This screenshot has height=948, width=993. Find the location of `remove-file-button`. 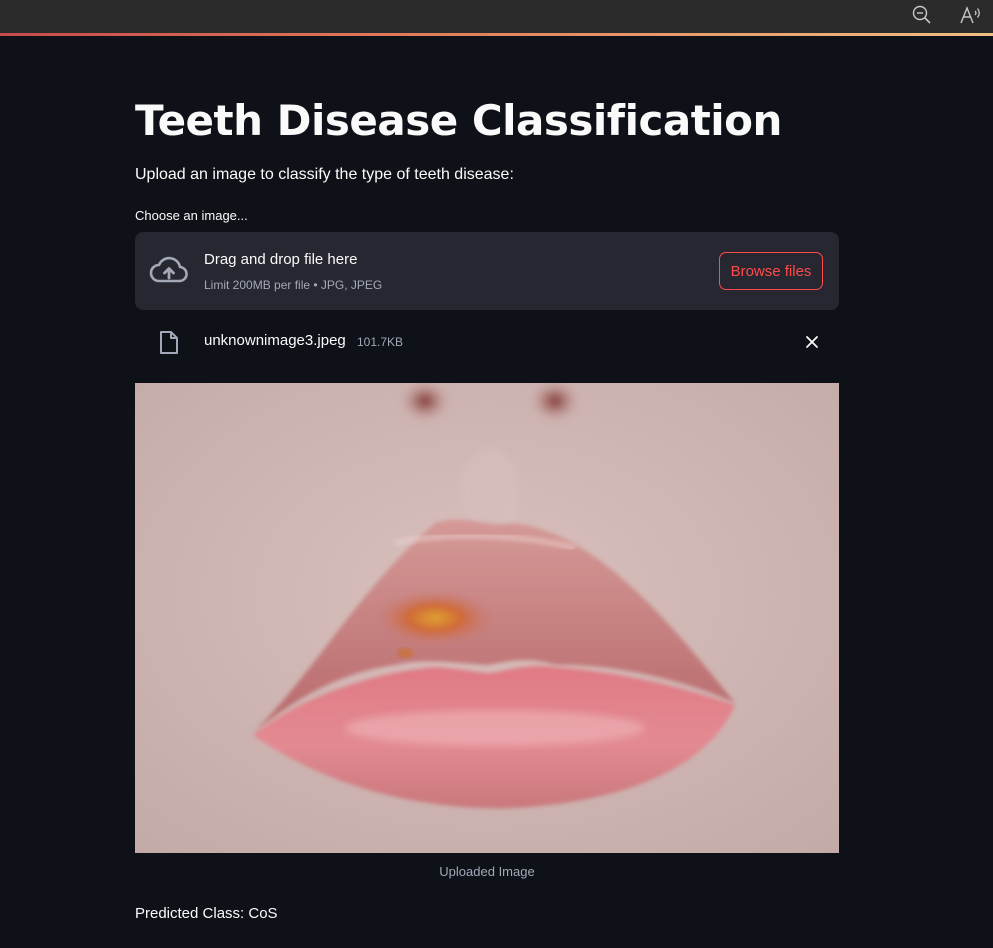

remove-file-button is located at coordinates (812, 342).